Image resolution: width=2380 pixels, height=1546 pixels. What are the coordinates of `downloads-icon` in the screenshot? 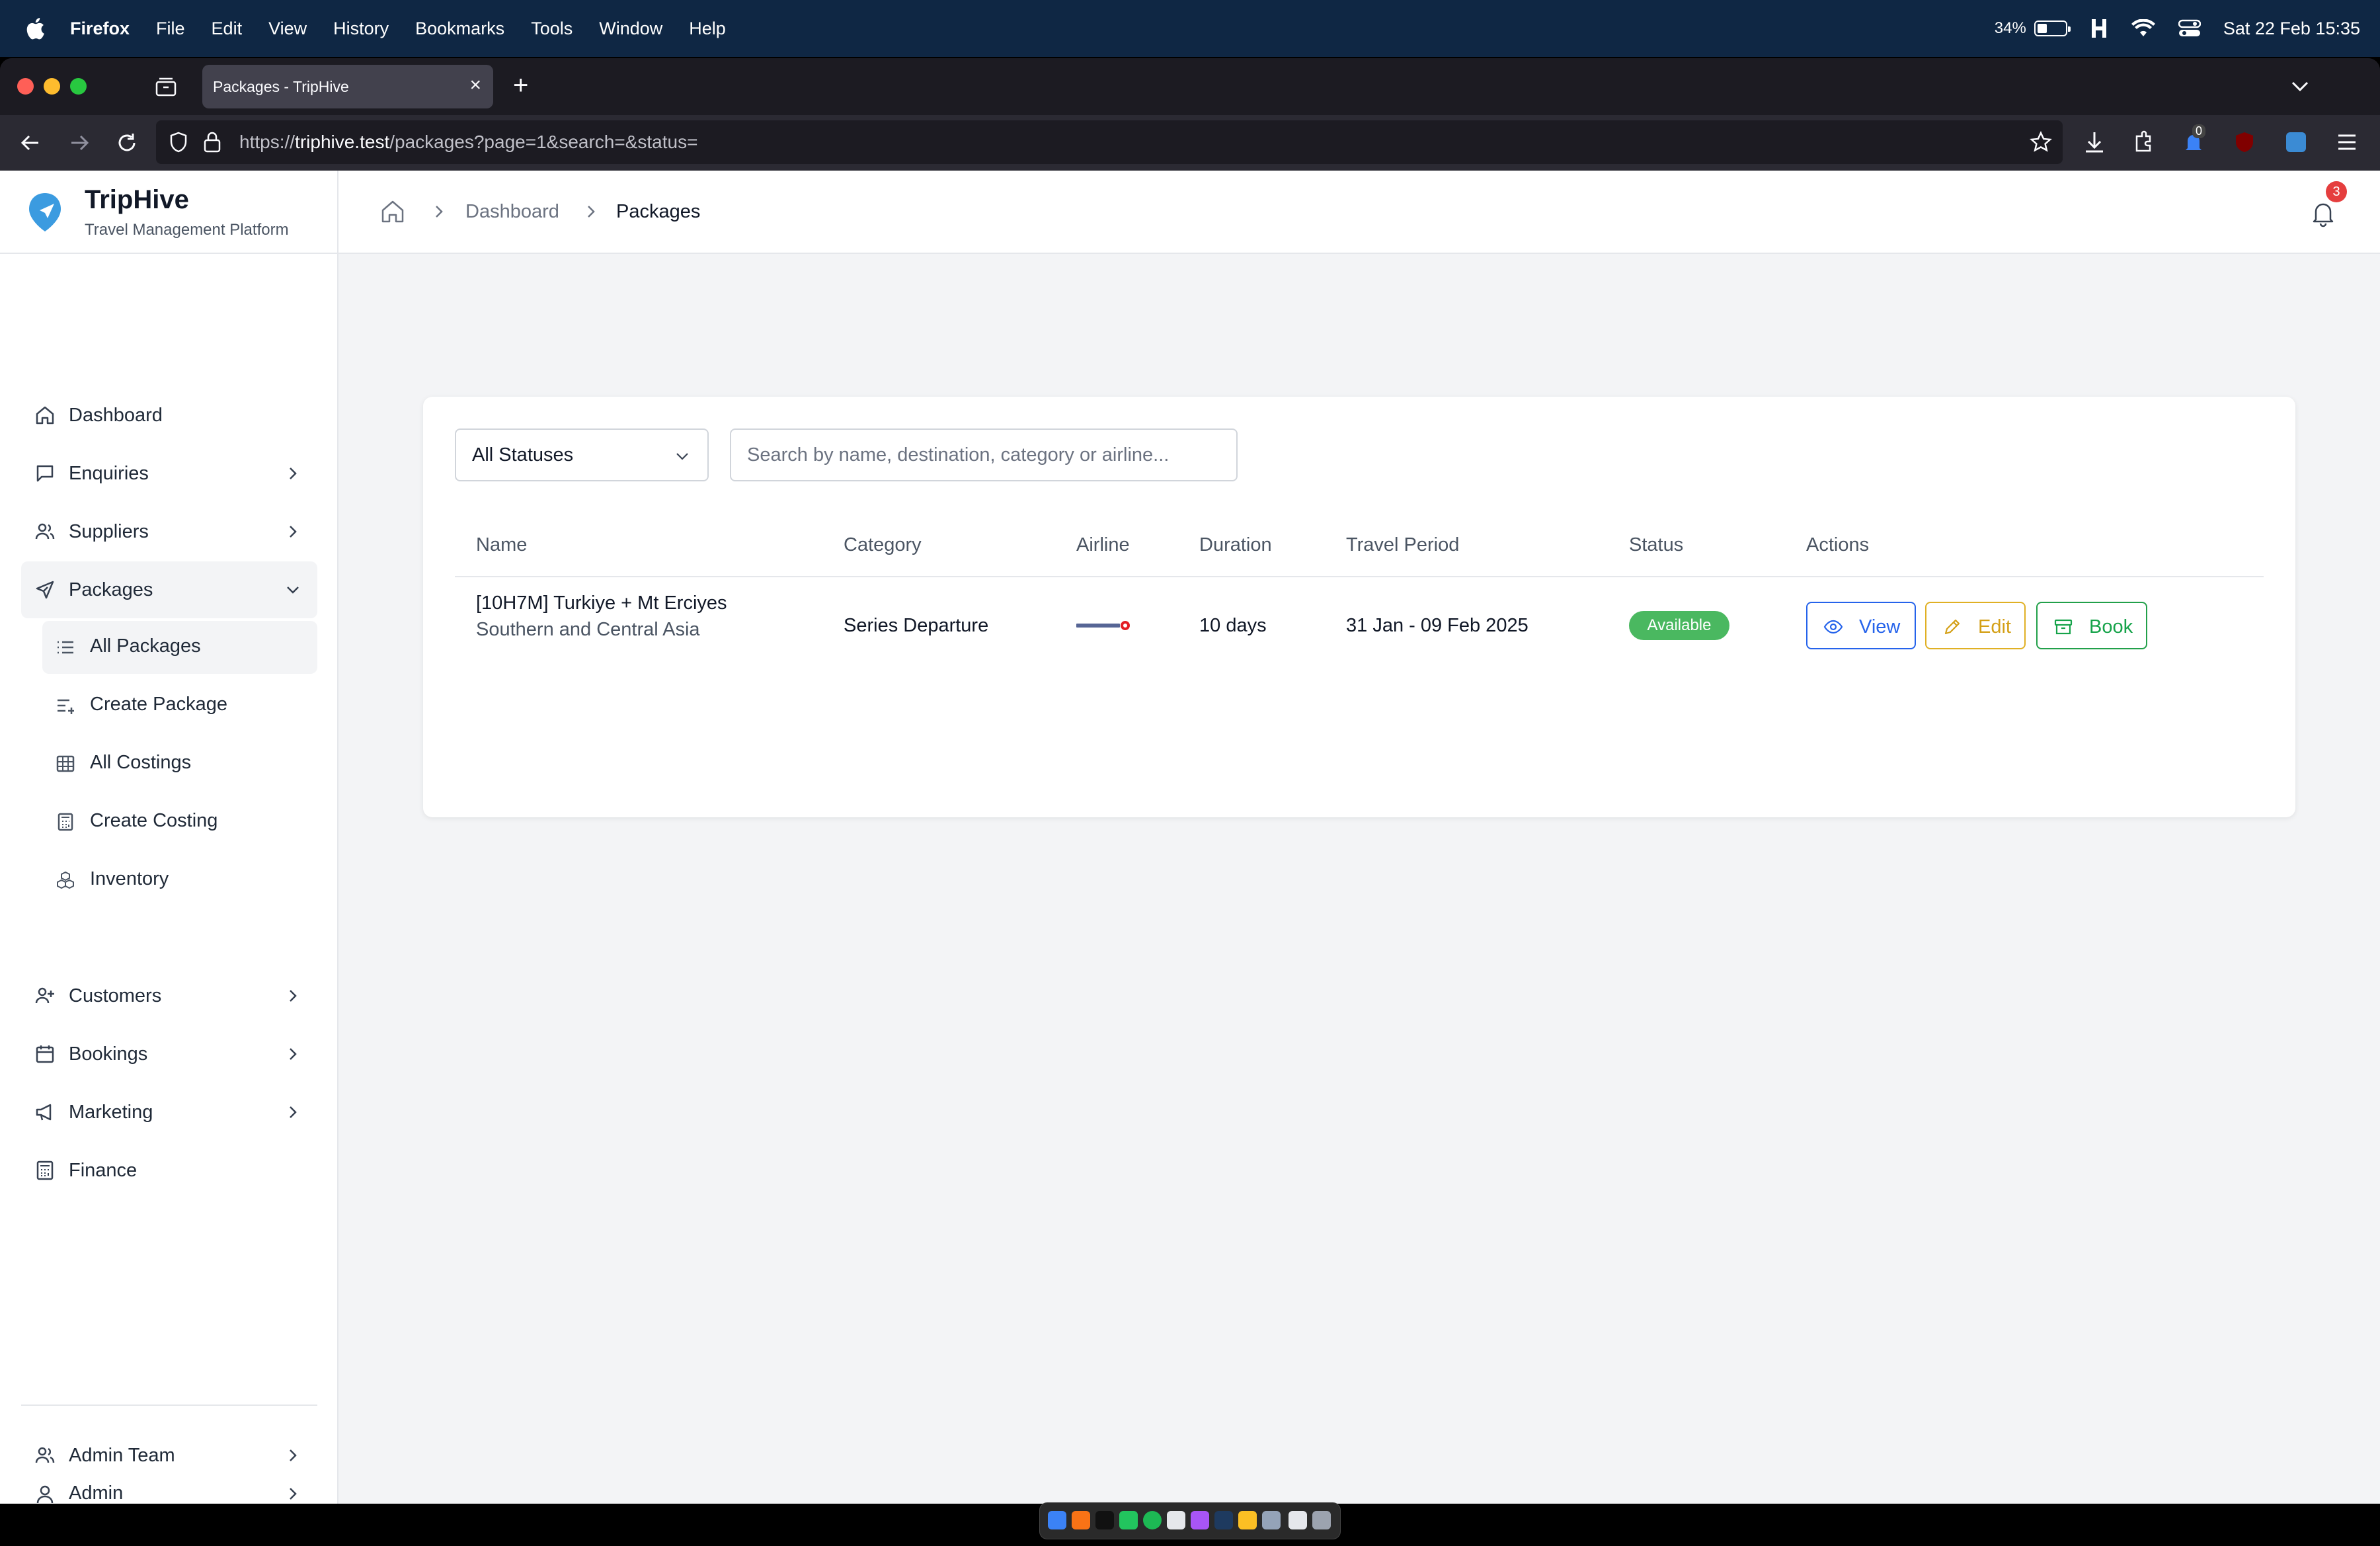 It's located at (2094, 142).